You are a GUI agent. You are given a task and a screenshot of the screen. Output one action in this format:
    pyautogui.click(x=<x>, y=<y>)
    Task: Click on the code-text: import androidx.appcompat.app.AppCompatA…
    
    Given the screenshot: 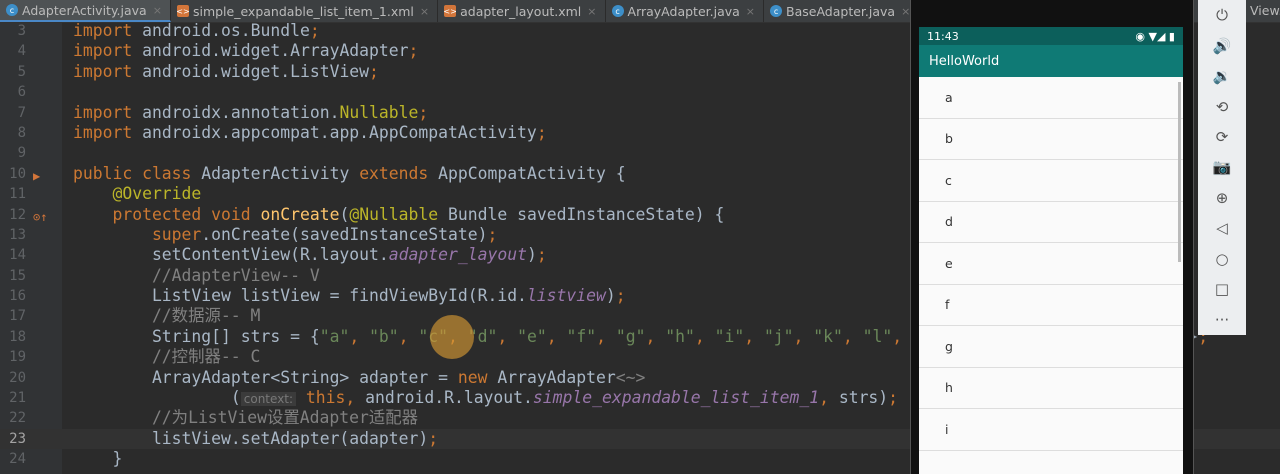 What is the action you would take?
    pyautogui.click(x=310, y=133)
    